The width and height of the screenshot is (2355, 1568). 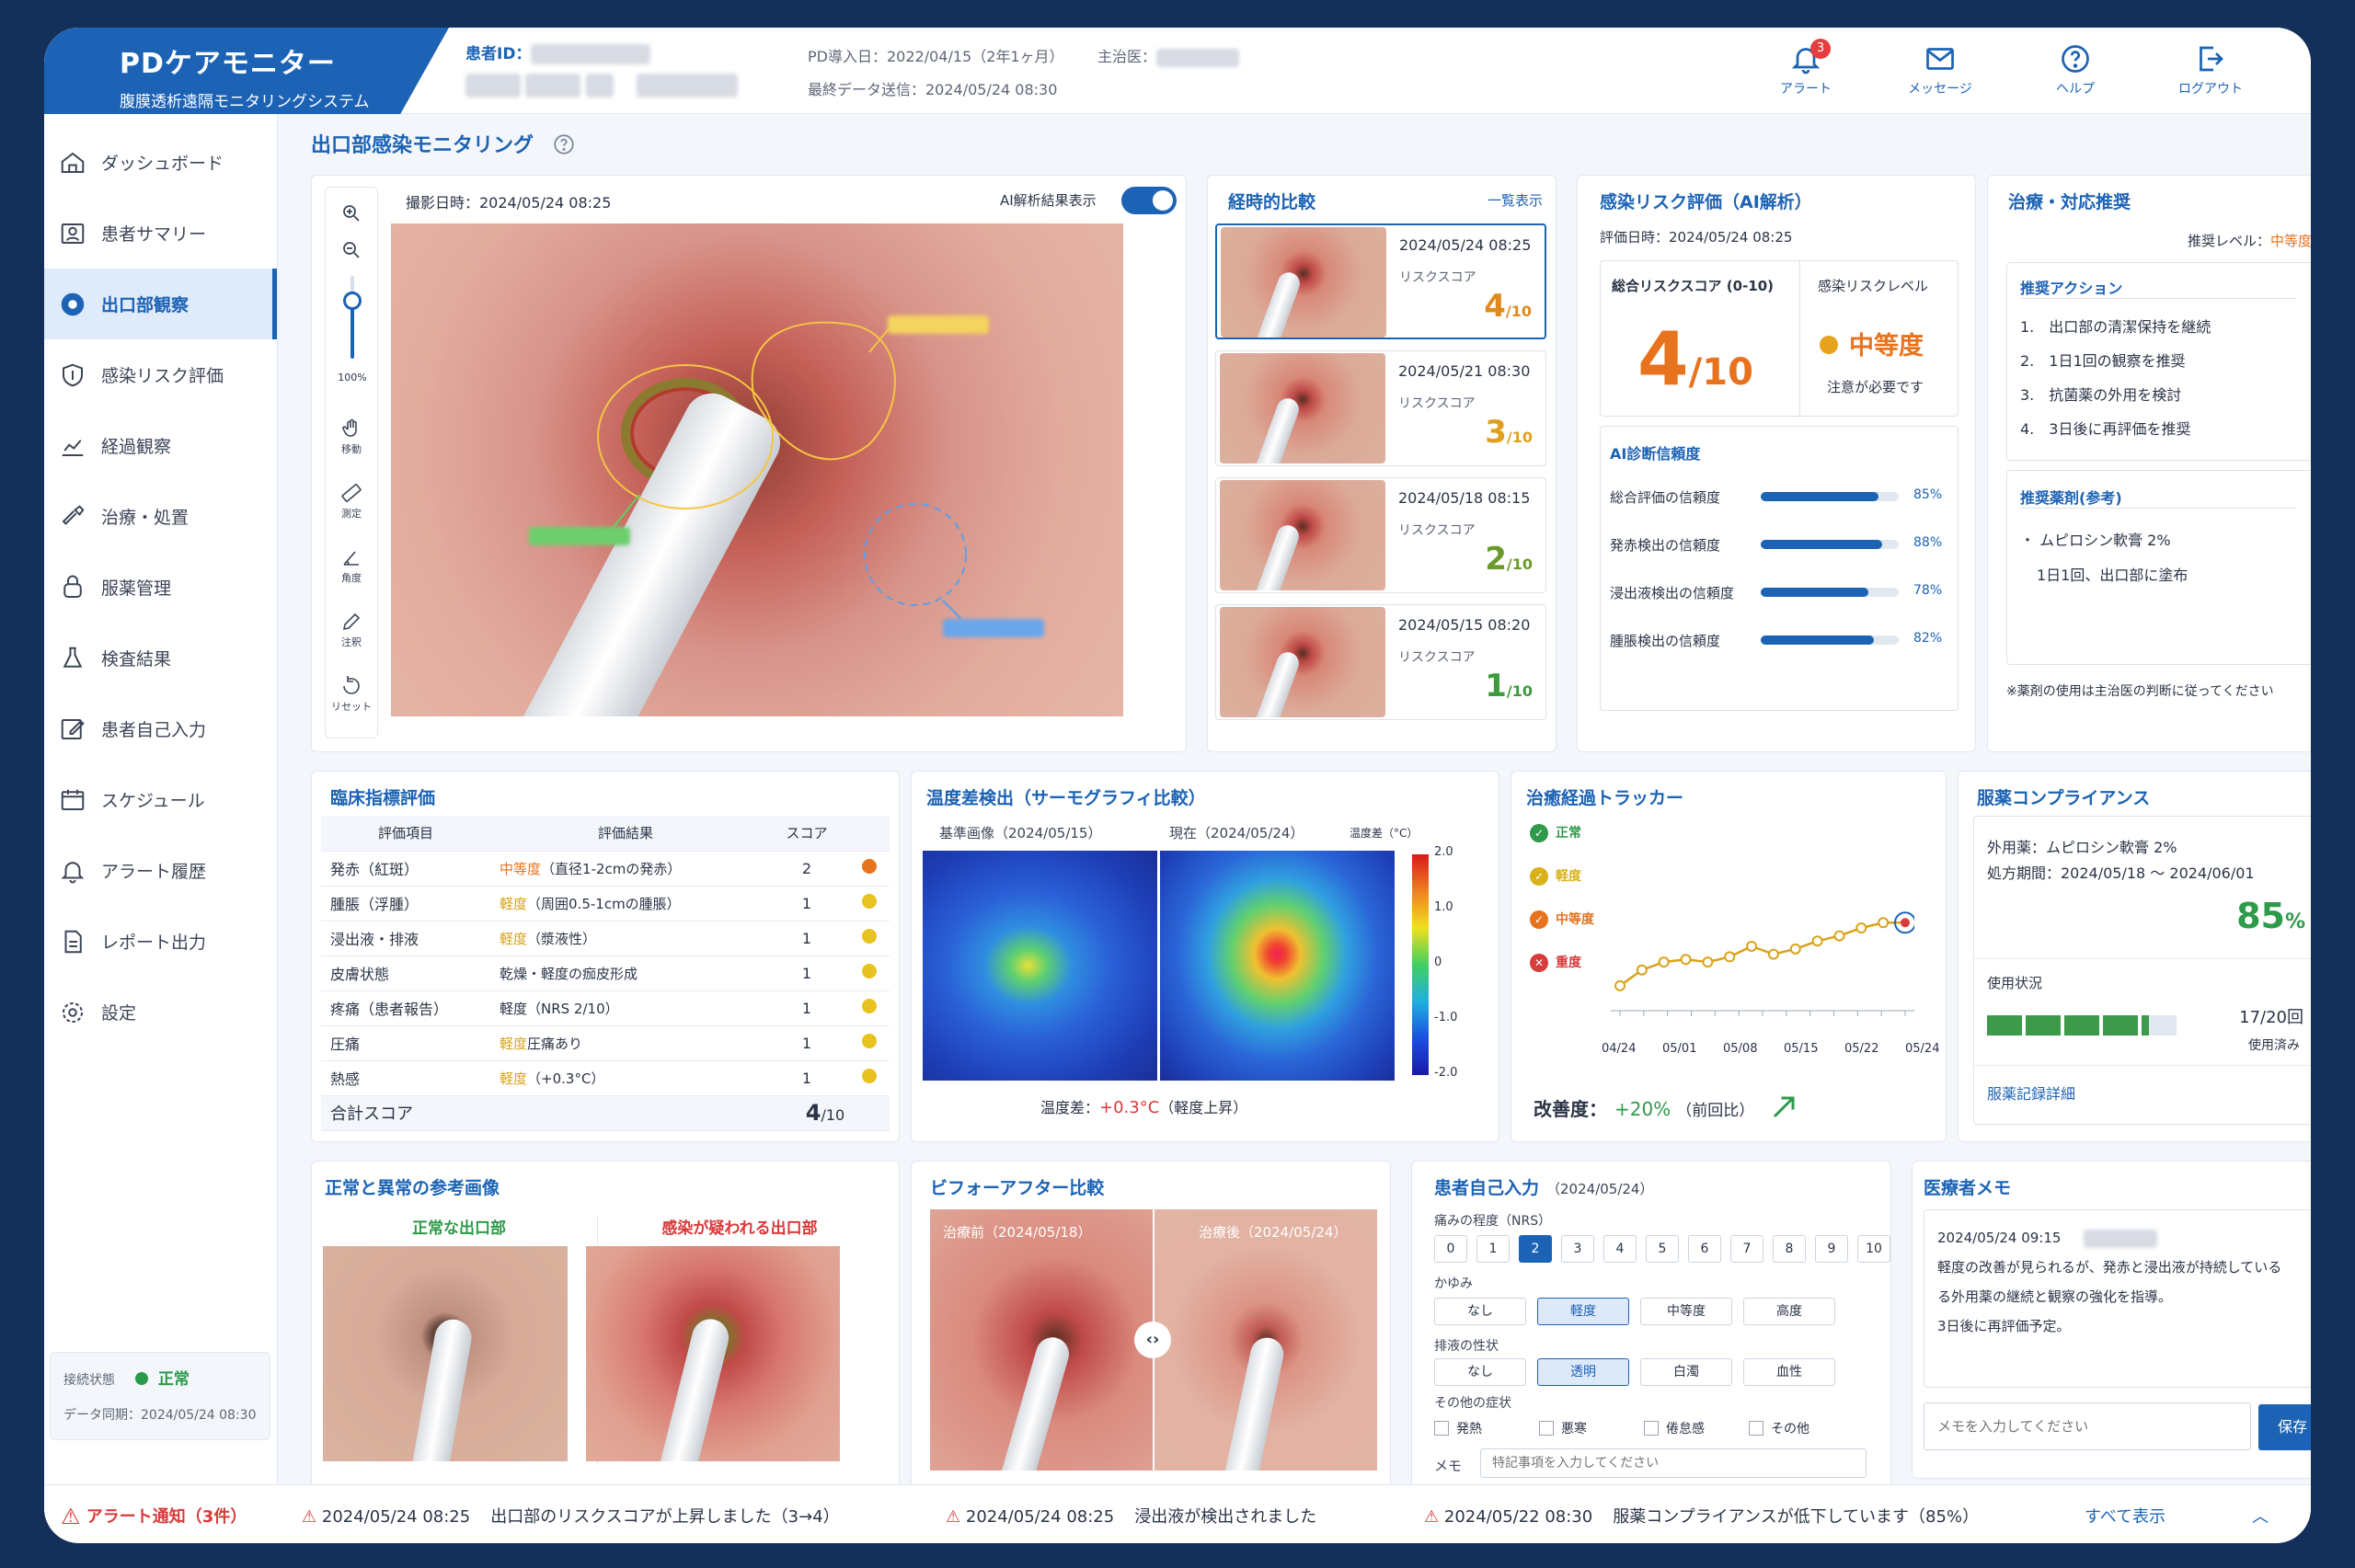 I want to click on discharge-option: なし, so click(x=1480, y=1372).